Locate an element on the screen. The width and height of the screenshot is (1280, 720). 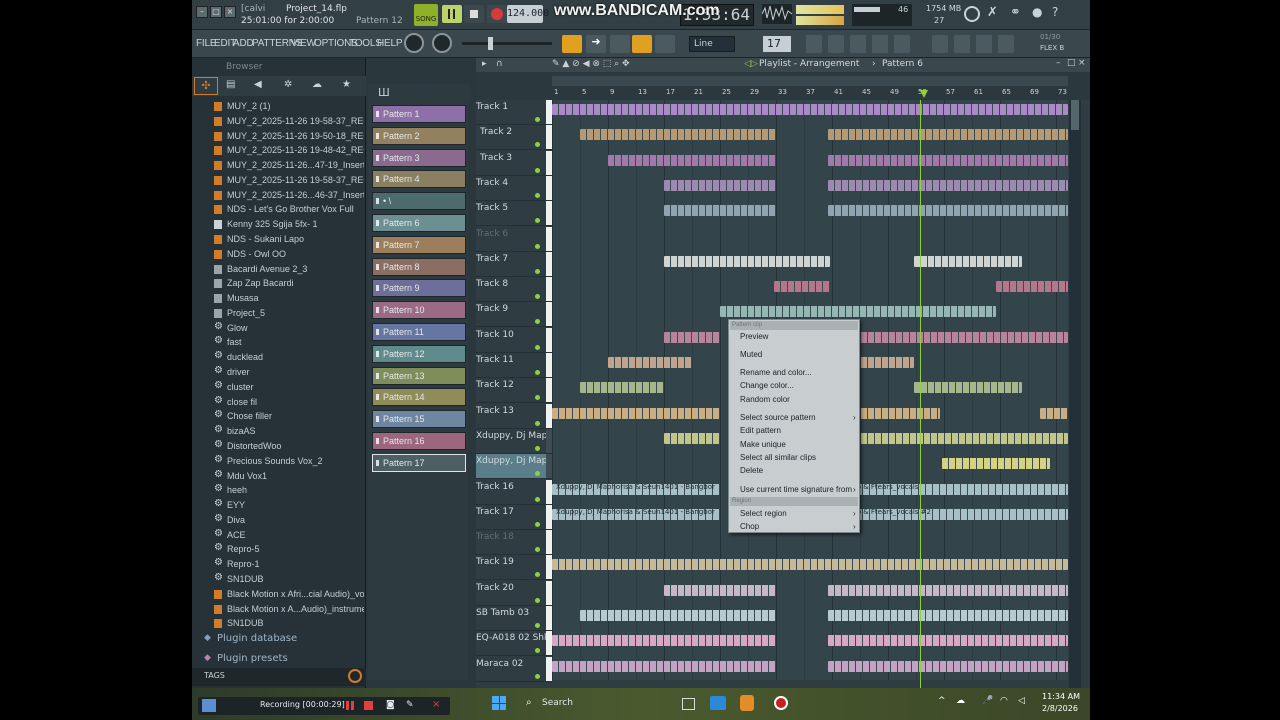
menu-make-unique: Make unique is located at coordinates (763, 444).